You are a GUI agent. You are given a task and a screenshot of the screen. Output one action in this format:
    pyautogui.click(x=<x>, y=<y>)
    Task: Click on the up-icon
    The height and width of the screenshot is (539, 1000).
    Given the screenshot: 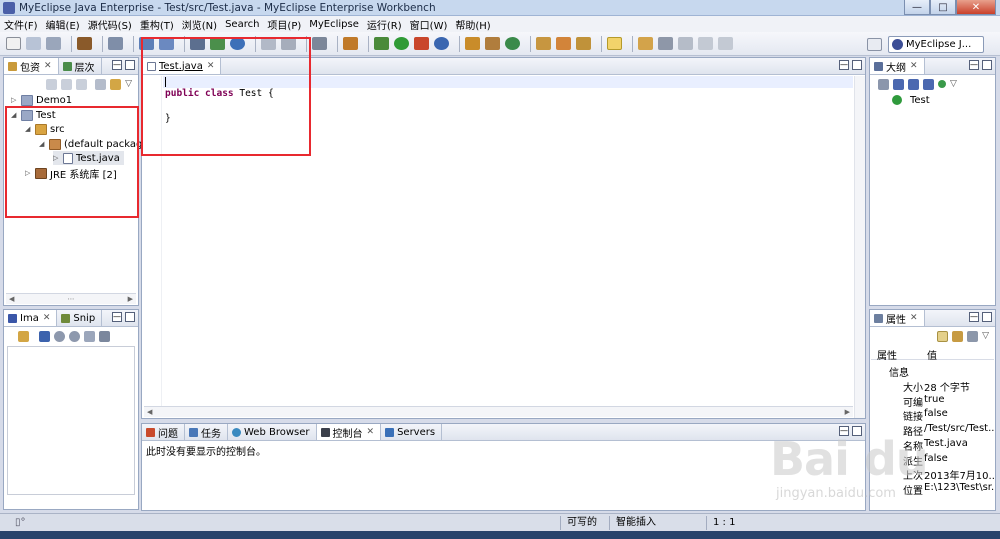 What is the action you would take?
    pyautogui.click(x=82, y=84)
    